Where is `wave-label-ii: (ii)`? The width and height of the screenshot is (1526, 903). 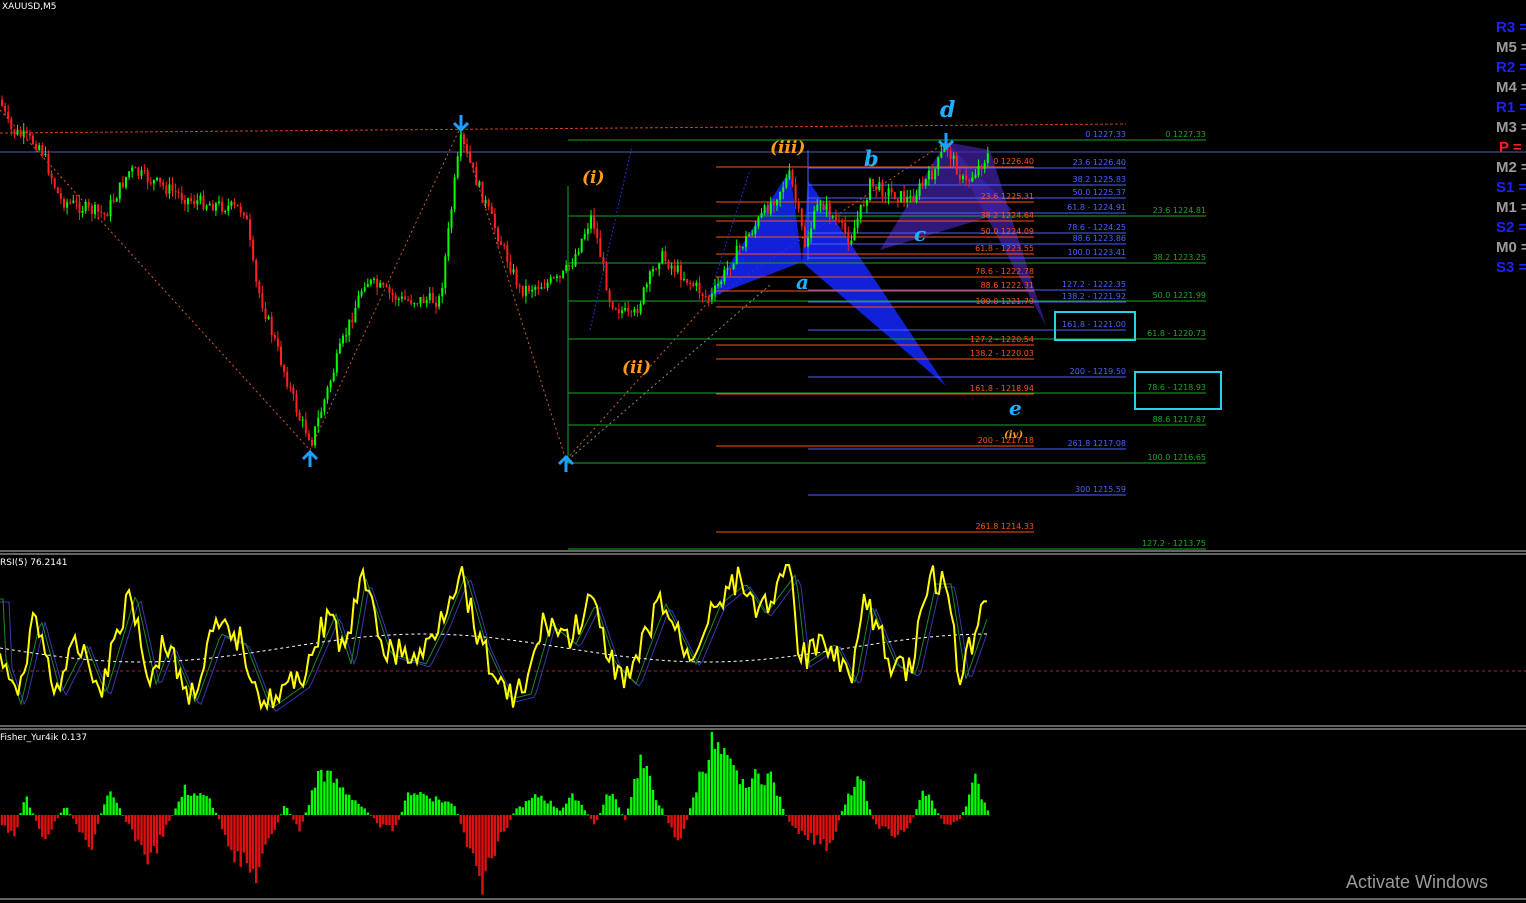 wave-label-ii: (ii) is located at coordinates (637, 368).